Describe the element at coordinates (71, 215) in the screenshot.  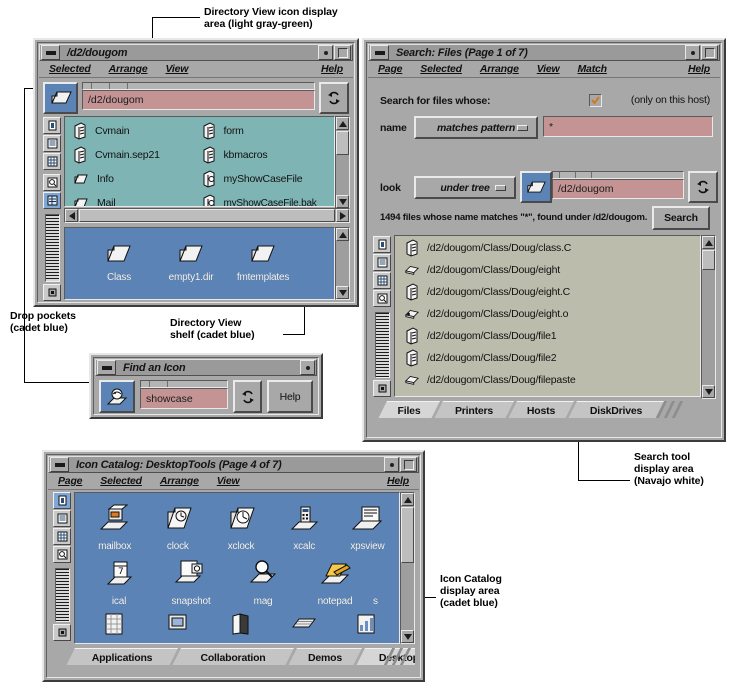
I see `scroll-left-arrow` at that location.